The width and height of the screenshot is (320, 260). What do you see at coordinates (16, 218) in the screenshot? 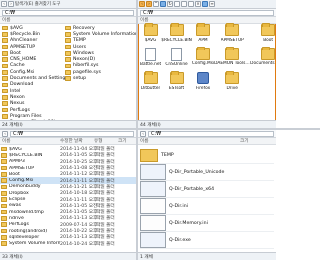
I see `cell-name: ndrive` at bounding box center [16, 218].